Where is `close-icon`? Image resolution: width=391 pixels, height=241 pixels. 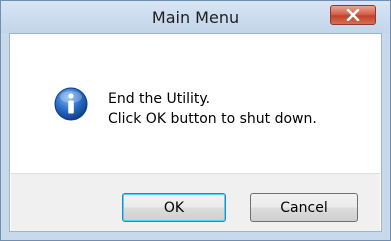
close-icon is located at coordinates (353, 15).